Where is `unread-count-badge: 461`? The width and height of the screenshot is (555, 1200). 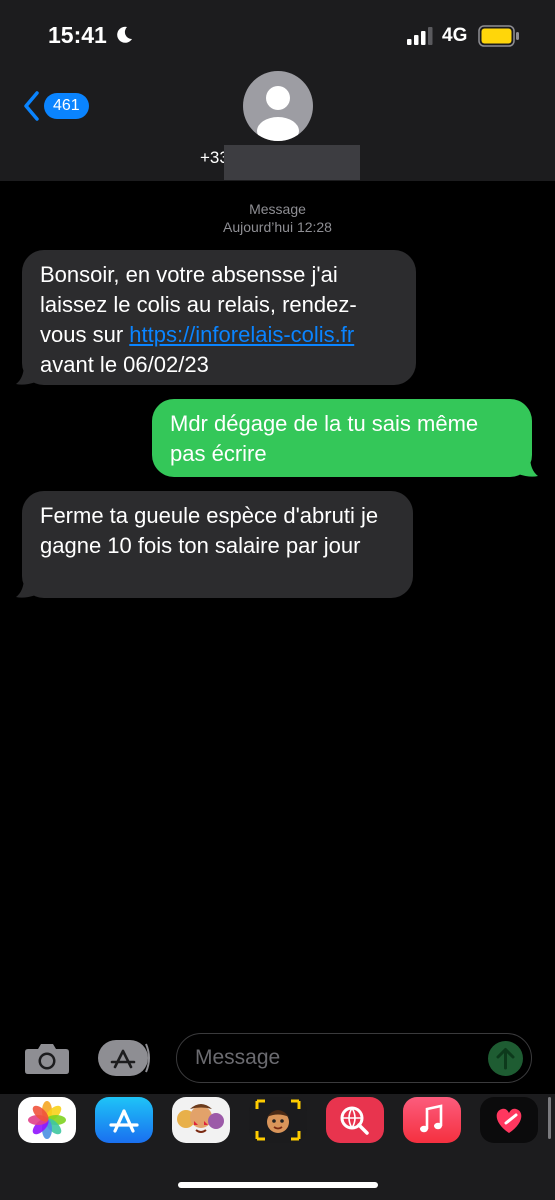
unread-count-badge: 461 is located at coordinates (66, 106).